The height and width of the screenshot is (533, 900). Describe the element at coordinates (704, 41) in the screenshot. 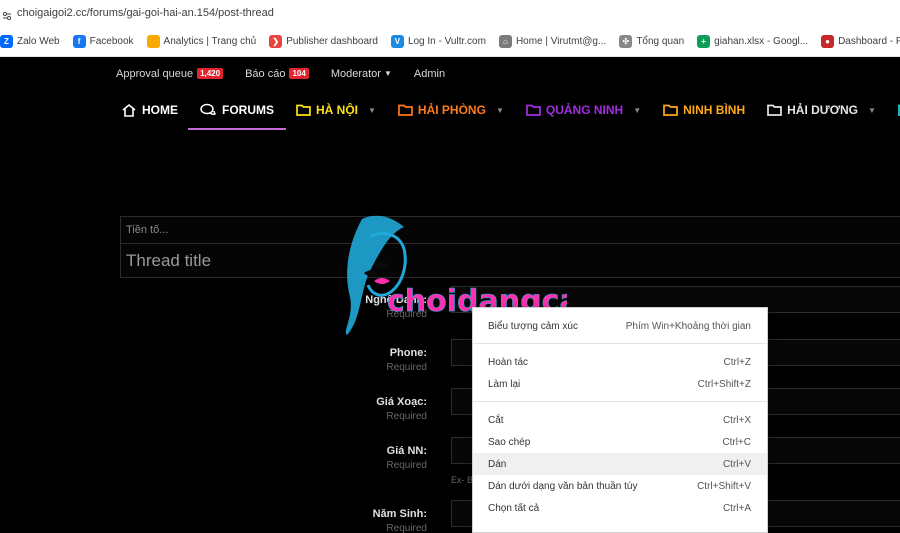

I see `sheets-icon: +` at that location.